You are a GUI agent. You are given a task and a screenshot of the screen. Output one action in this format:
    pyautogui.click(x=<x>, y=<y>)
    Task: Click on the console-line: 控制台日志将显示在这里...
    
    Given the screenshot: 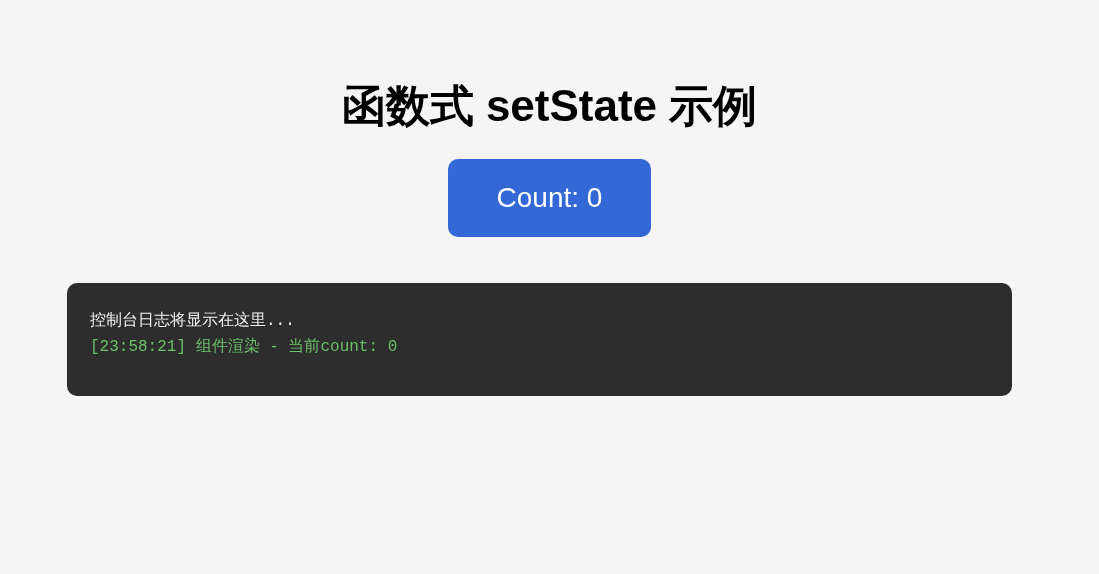 What is the action you would take?
    pyautogui.click(x=193, y=321)
    